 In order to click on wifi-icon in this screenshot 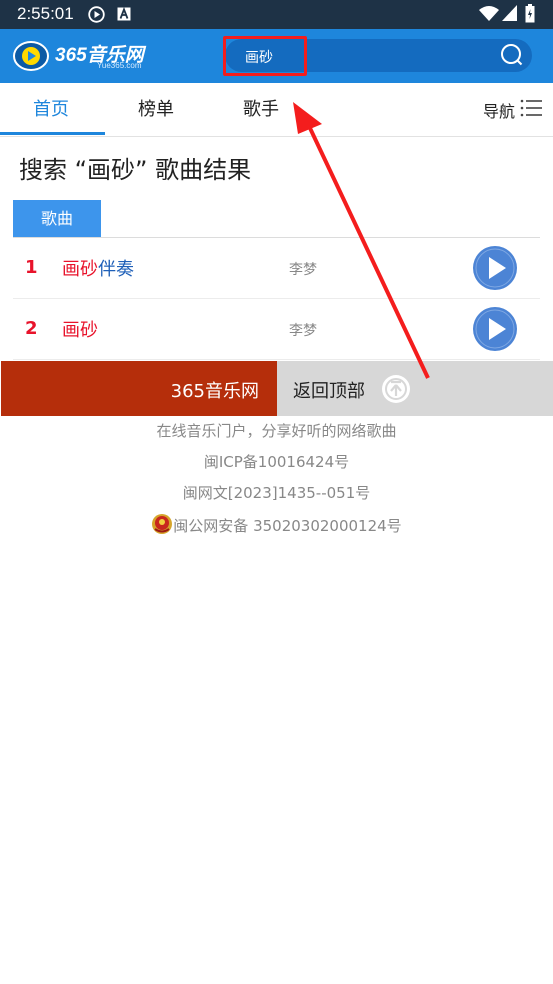, I will do `click(489, 15)`.